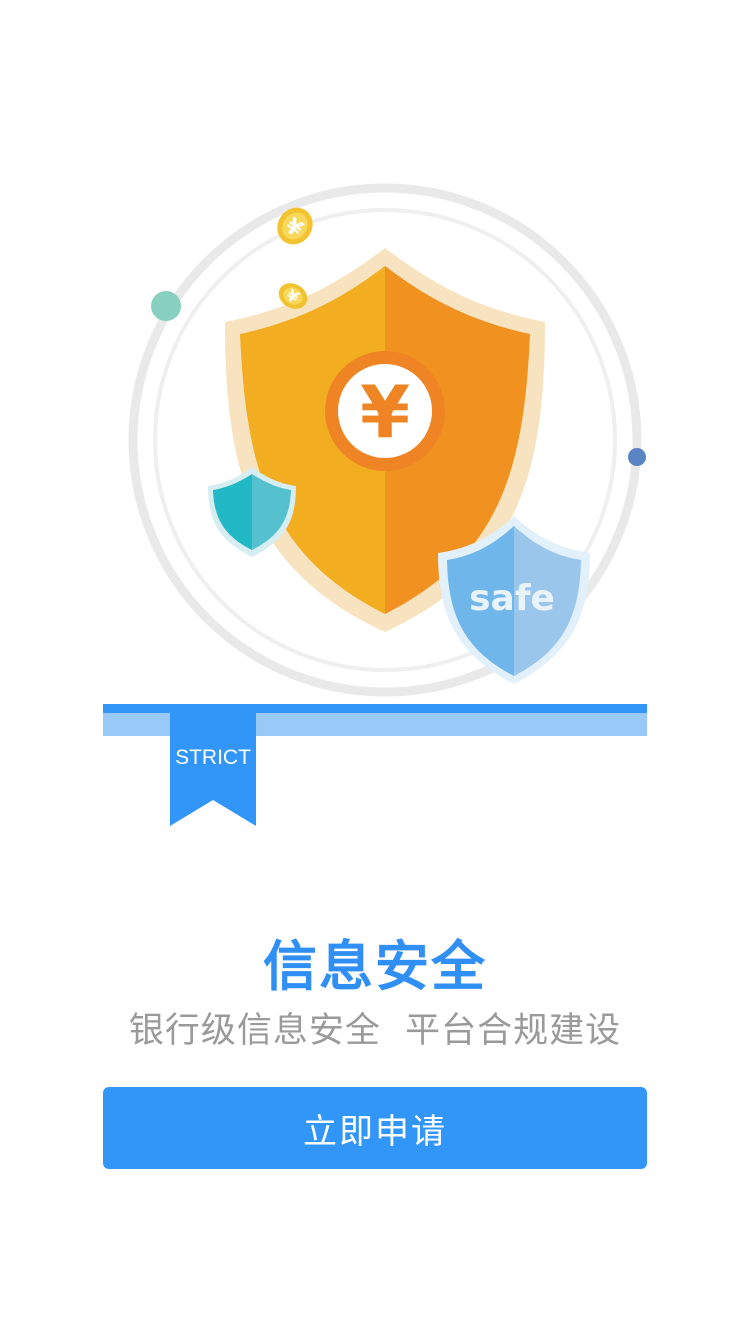 The image size is (750, 1334). What do you see at coordinates (512, 598) in the screenshot?
I see `safe-label: safe` at bounding box center [512, 598].